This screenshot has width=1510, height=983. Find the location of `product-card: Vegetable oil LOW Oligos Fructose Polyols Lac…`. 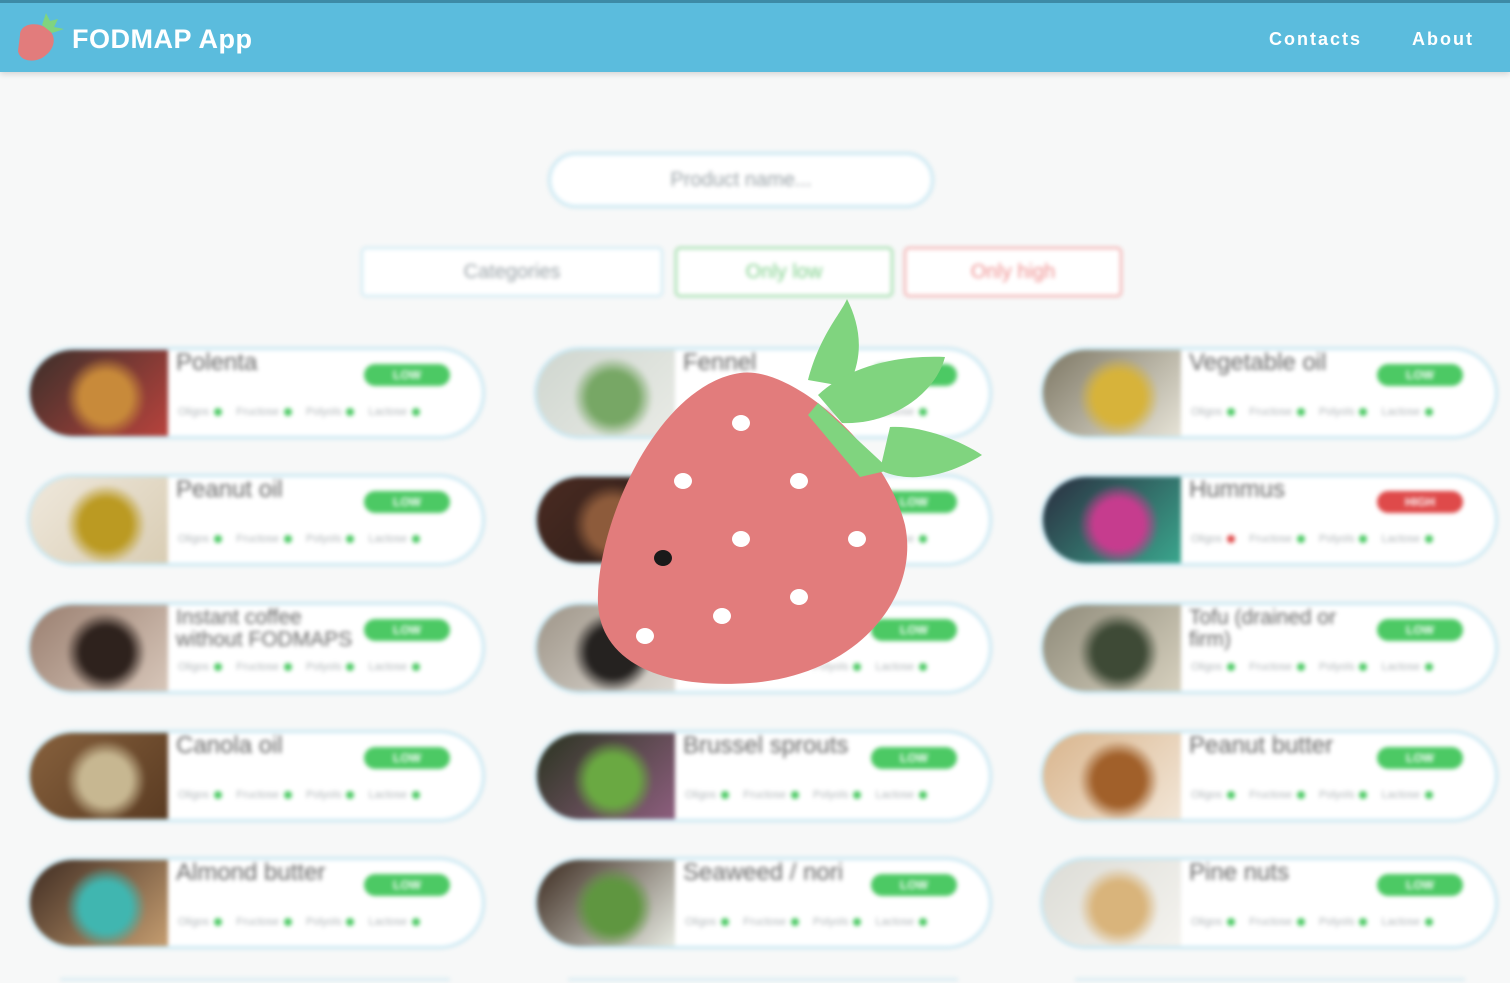

product-card: Vegetable oil LOW Oligos Fructose Polyols Lac… is located at coordinates (1269, 393).